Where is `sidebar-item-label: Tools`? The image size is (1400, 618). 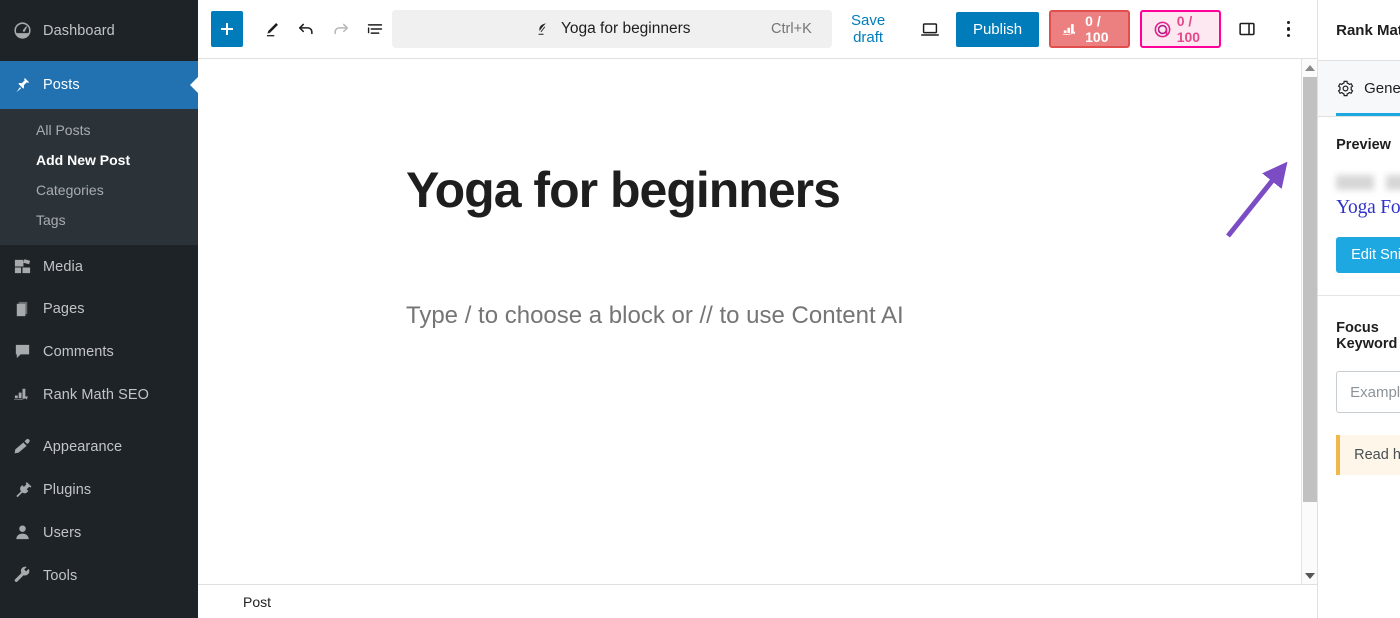 sidebar-item-label: Tools is located at coordinates (60, 575).